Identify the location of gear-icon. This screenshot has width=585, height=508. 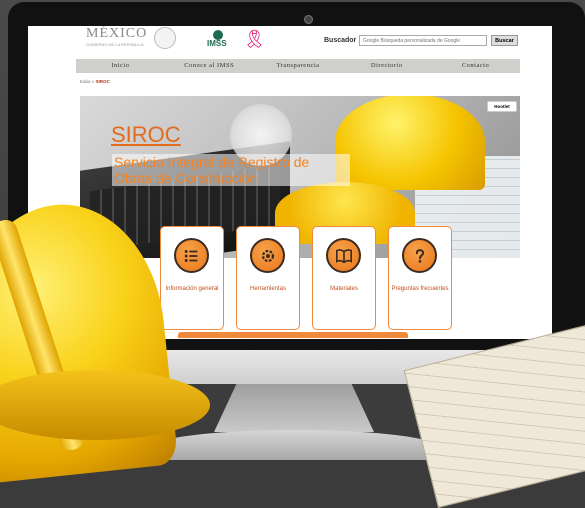
(267, 255).